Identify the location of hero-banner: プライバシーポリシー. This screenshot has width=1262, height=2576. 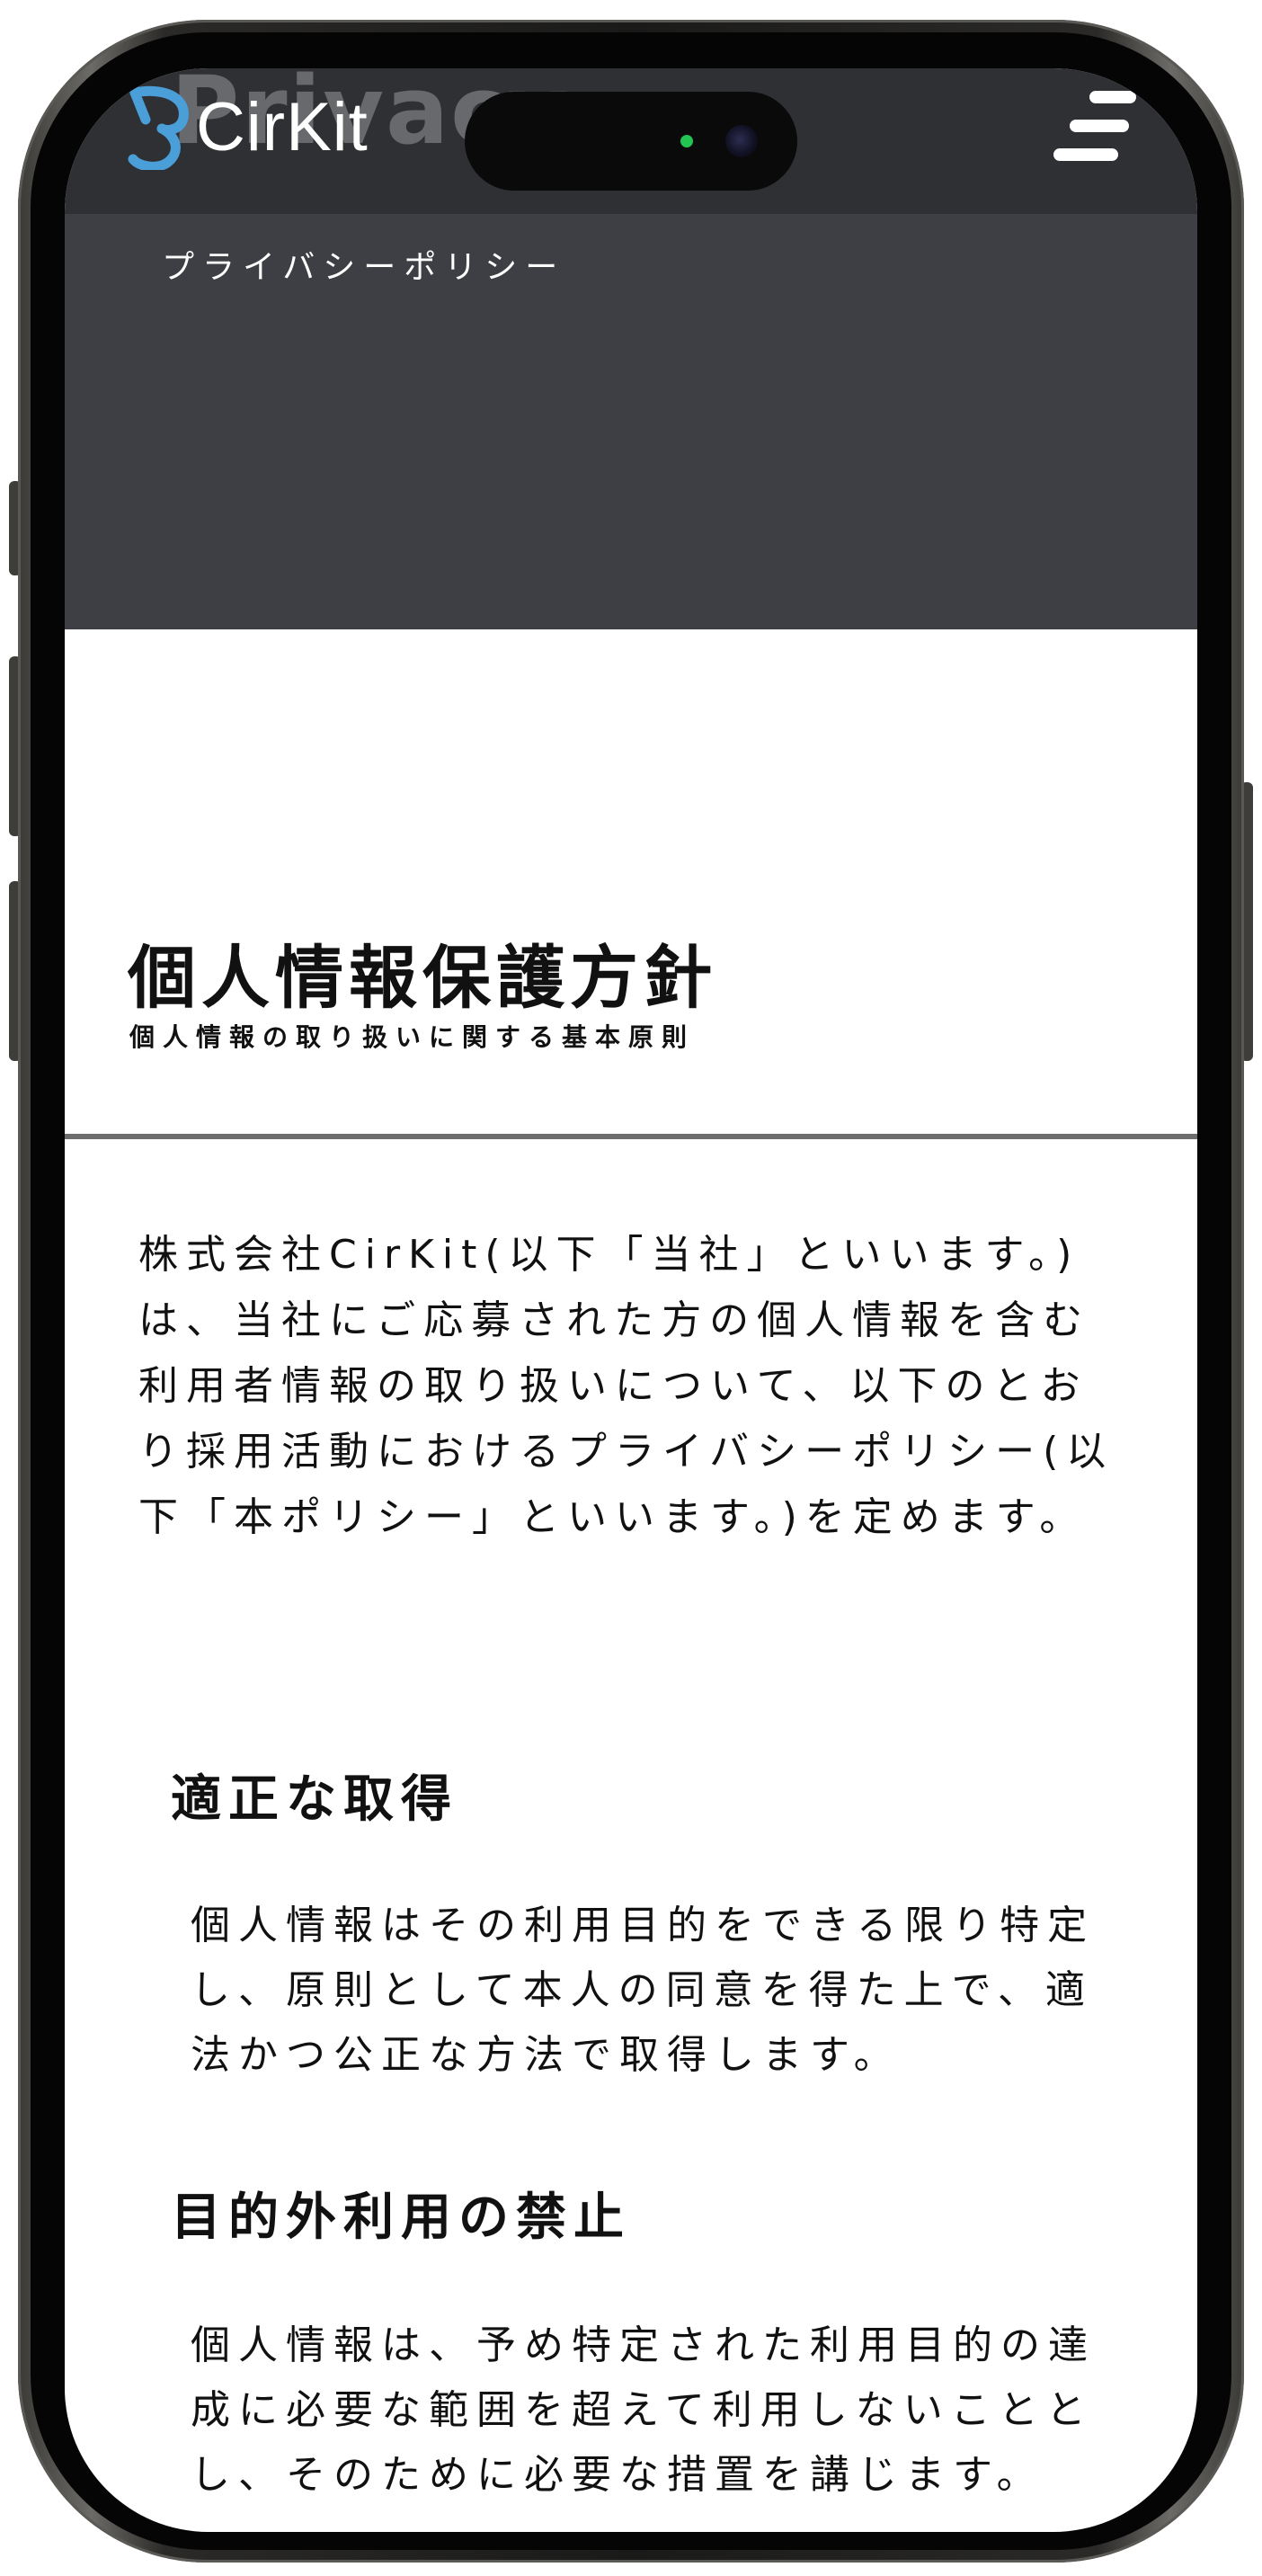
(631, 422).